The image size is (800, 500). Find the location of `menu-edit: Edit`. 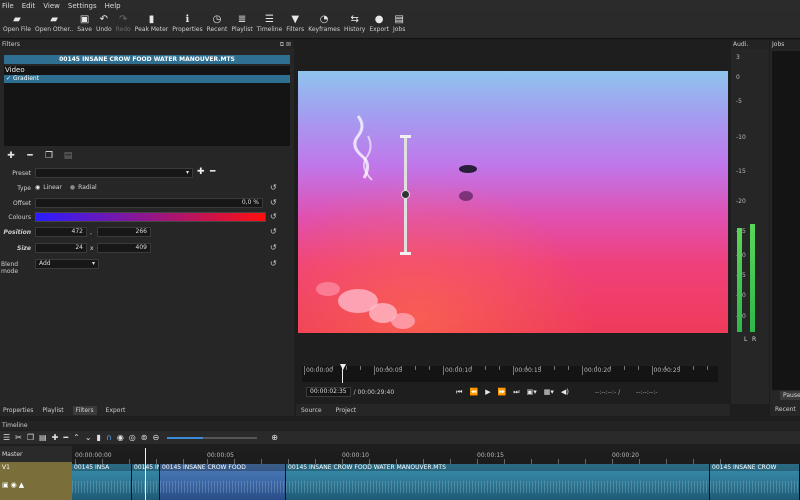

menu-edit: Edit is located at coordinates (29, 6).